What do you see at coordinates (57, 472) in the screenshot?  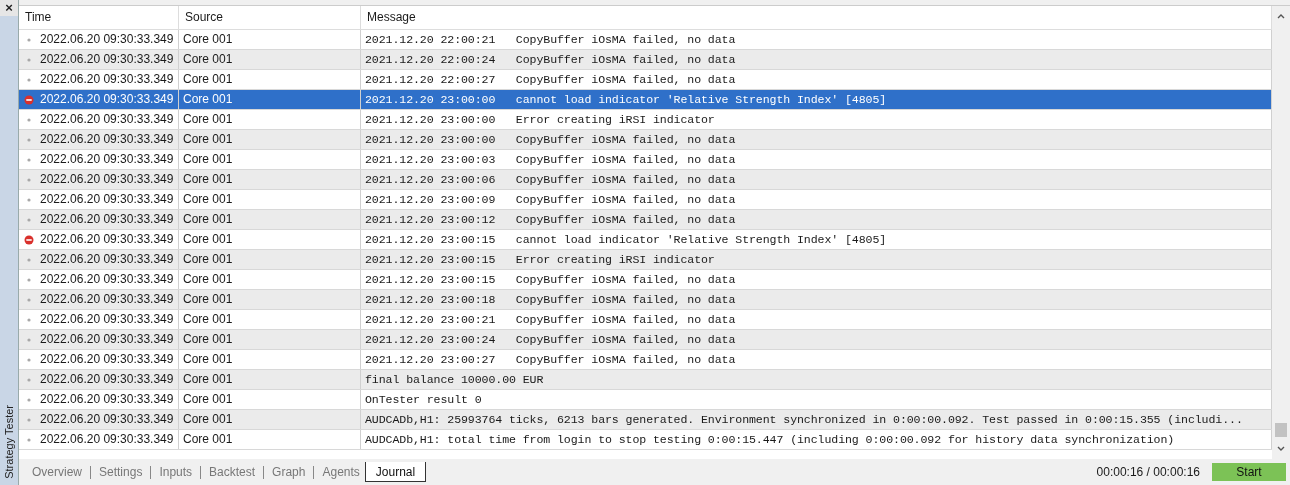 I see `tab: Overview` at bounding box center [57, 472].